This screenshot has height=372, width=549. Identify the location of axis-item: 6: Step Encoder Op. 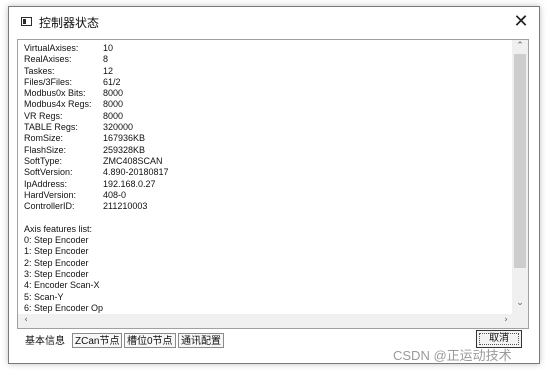
(64, 307).